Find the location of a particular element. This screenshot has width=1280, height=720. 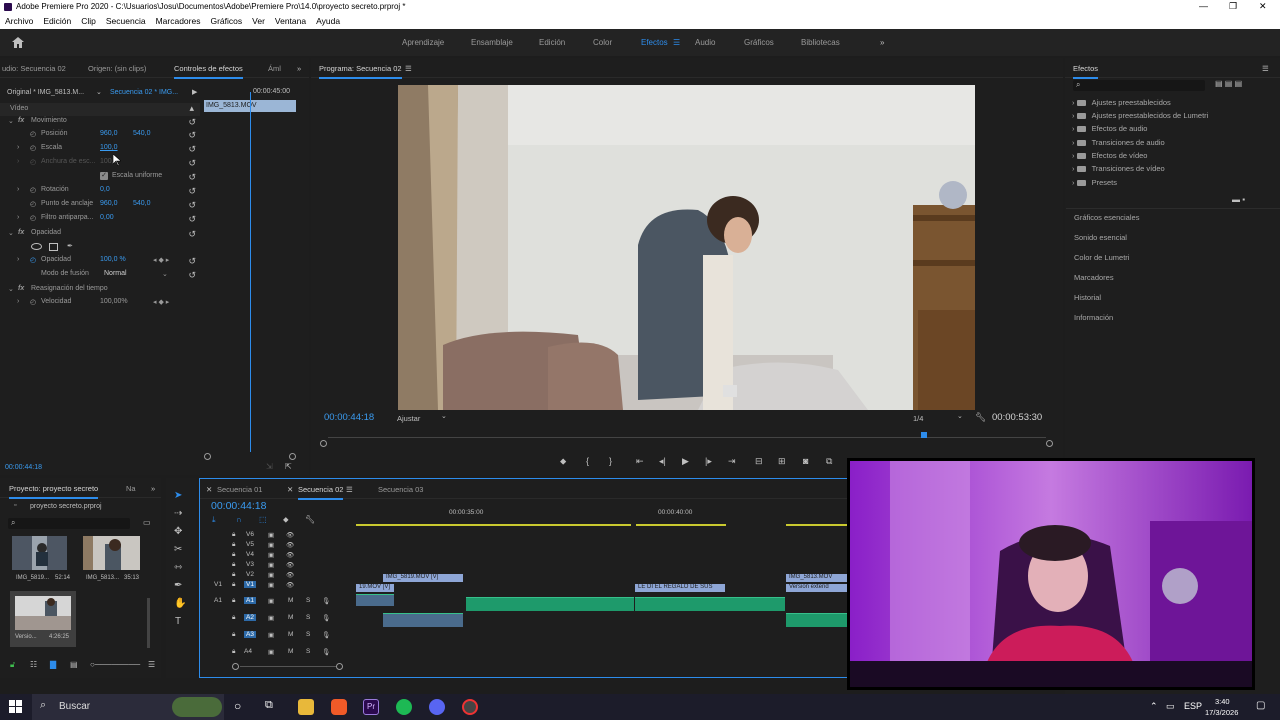

keyframe-nav-icon: ◂ ◆ ▸ is located at coordinates (161, 260).